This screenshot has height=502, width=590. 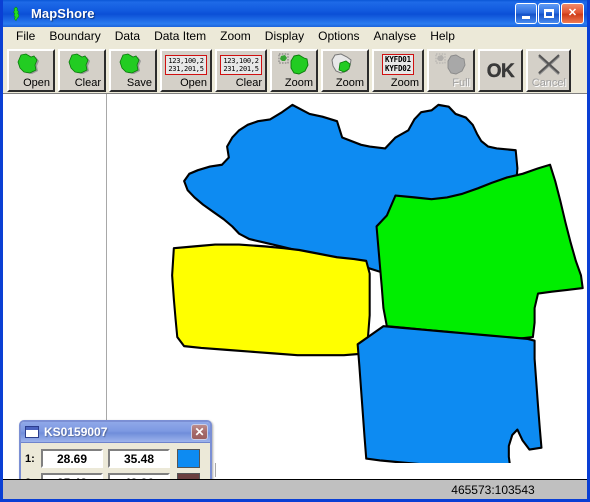 I want to click on toolbar-label-zoom-region: Zoom, so click(x=349, y=82).